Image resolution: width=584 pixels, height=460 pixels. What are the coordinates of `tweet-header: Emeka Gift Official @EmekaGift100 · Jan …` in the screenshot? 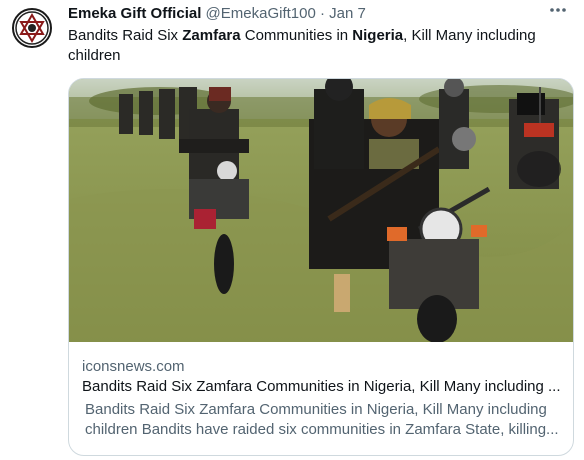 It's located at (320, 14).